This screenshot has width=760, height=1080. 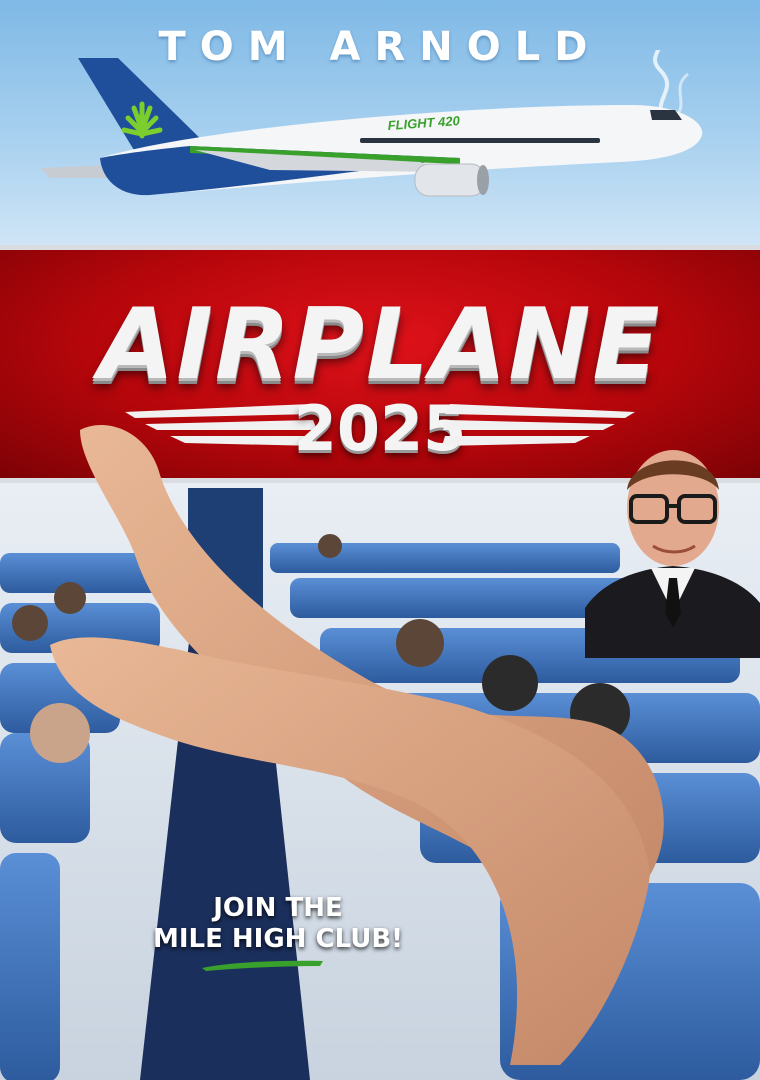 I want to click on tagline-line-2: MILE HIGH CLUB!, so click(x=278, y=939).